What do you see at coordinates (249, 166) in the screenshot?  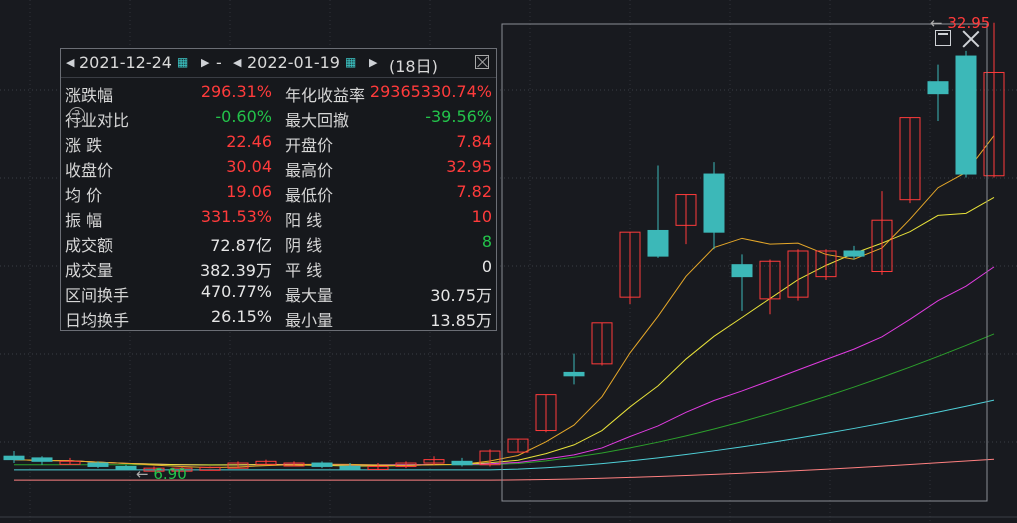 I see `stat-value: 30.04` at bounding box center [249, 166].